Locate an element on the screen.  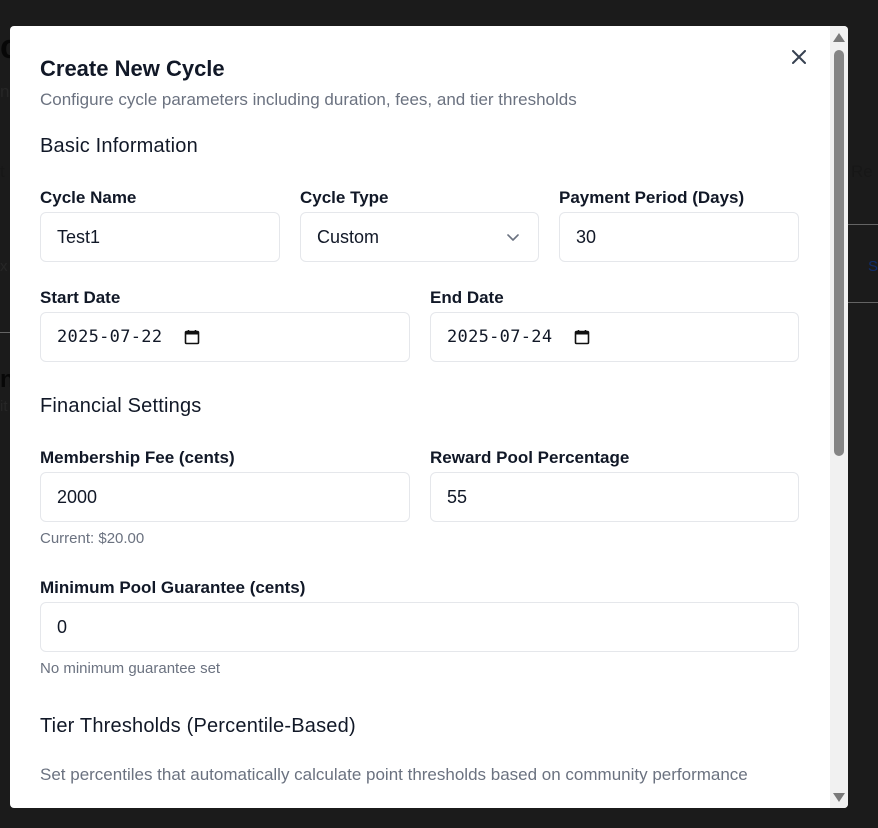
cycle-name-value: Test1 is located at coordinates (79, 236).